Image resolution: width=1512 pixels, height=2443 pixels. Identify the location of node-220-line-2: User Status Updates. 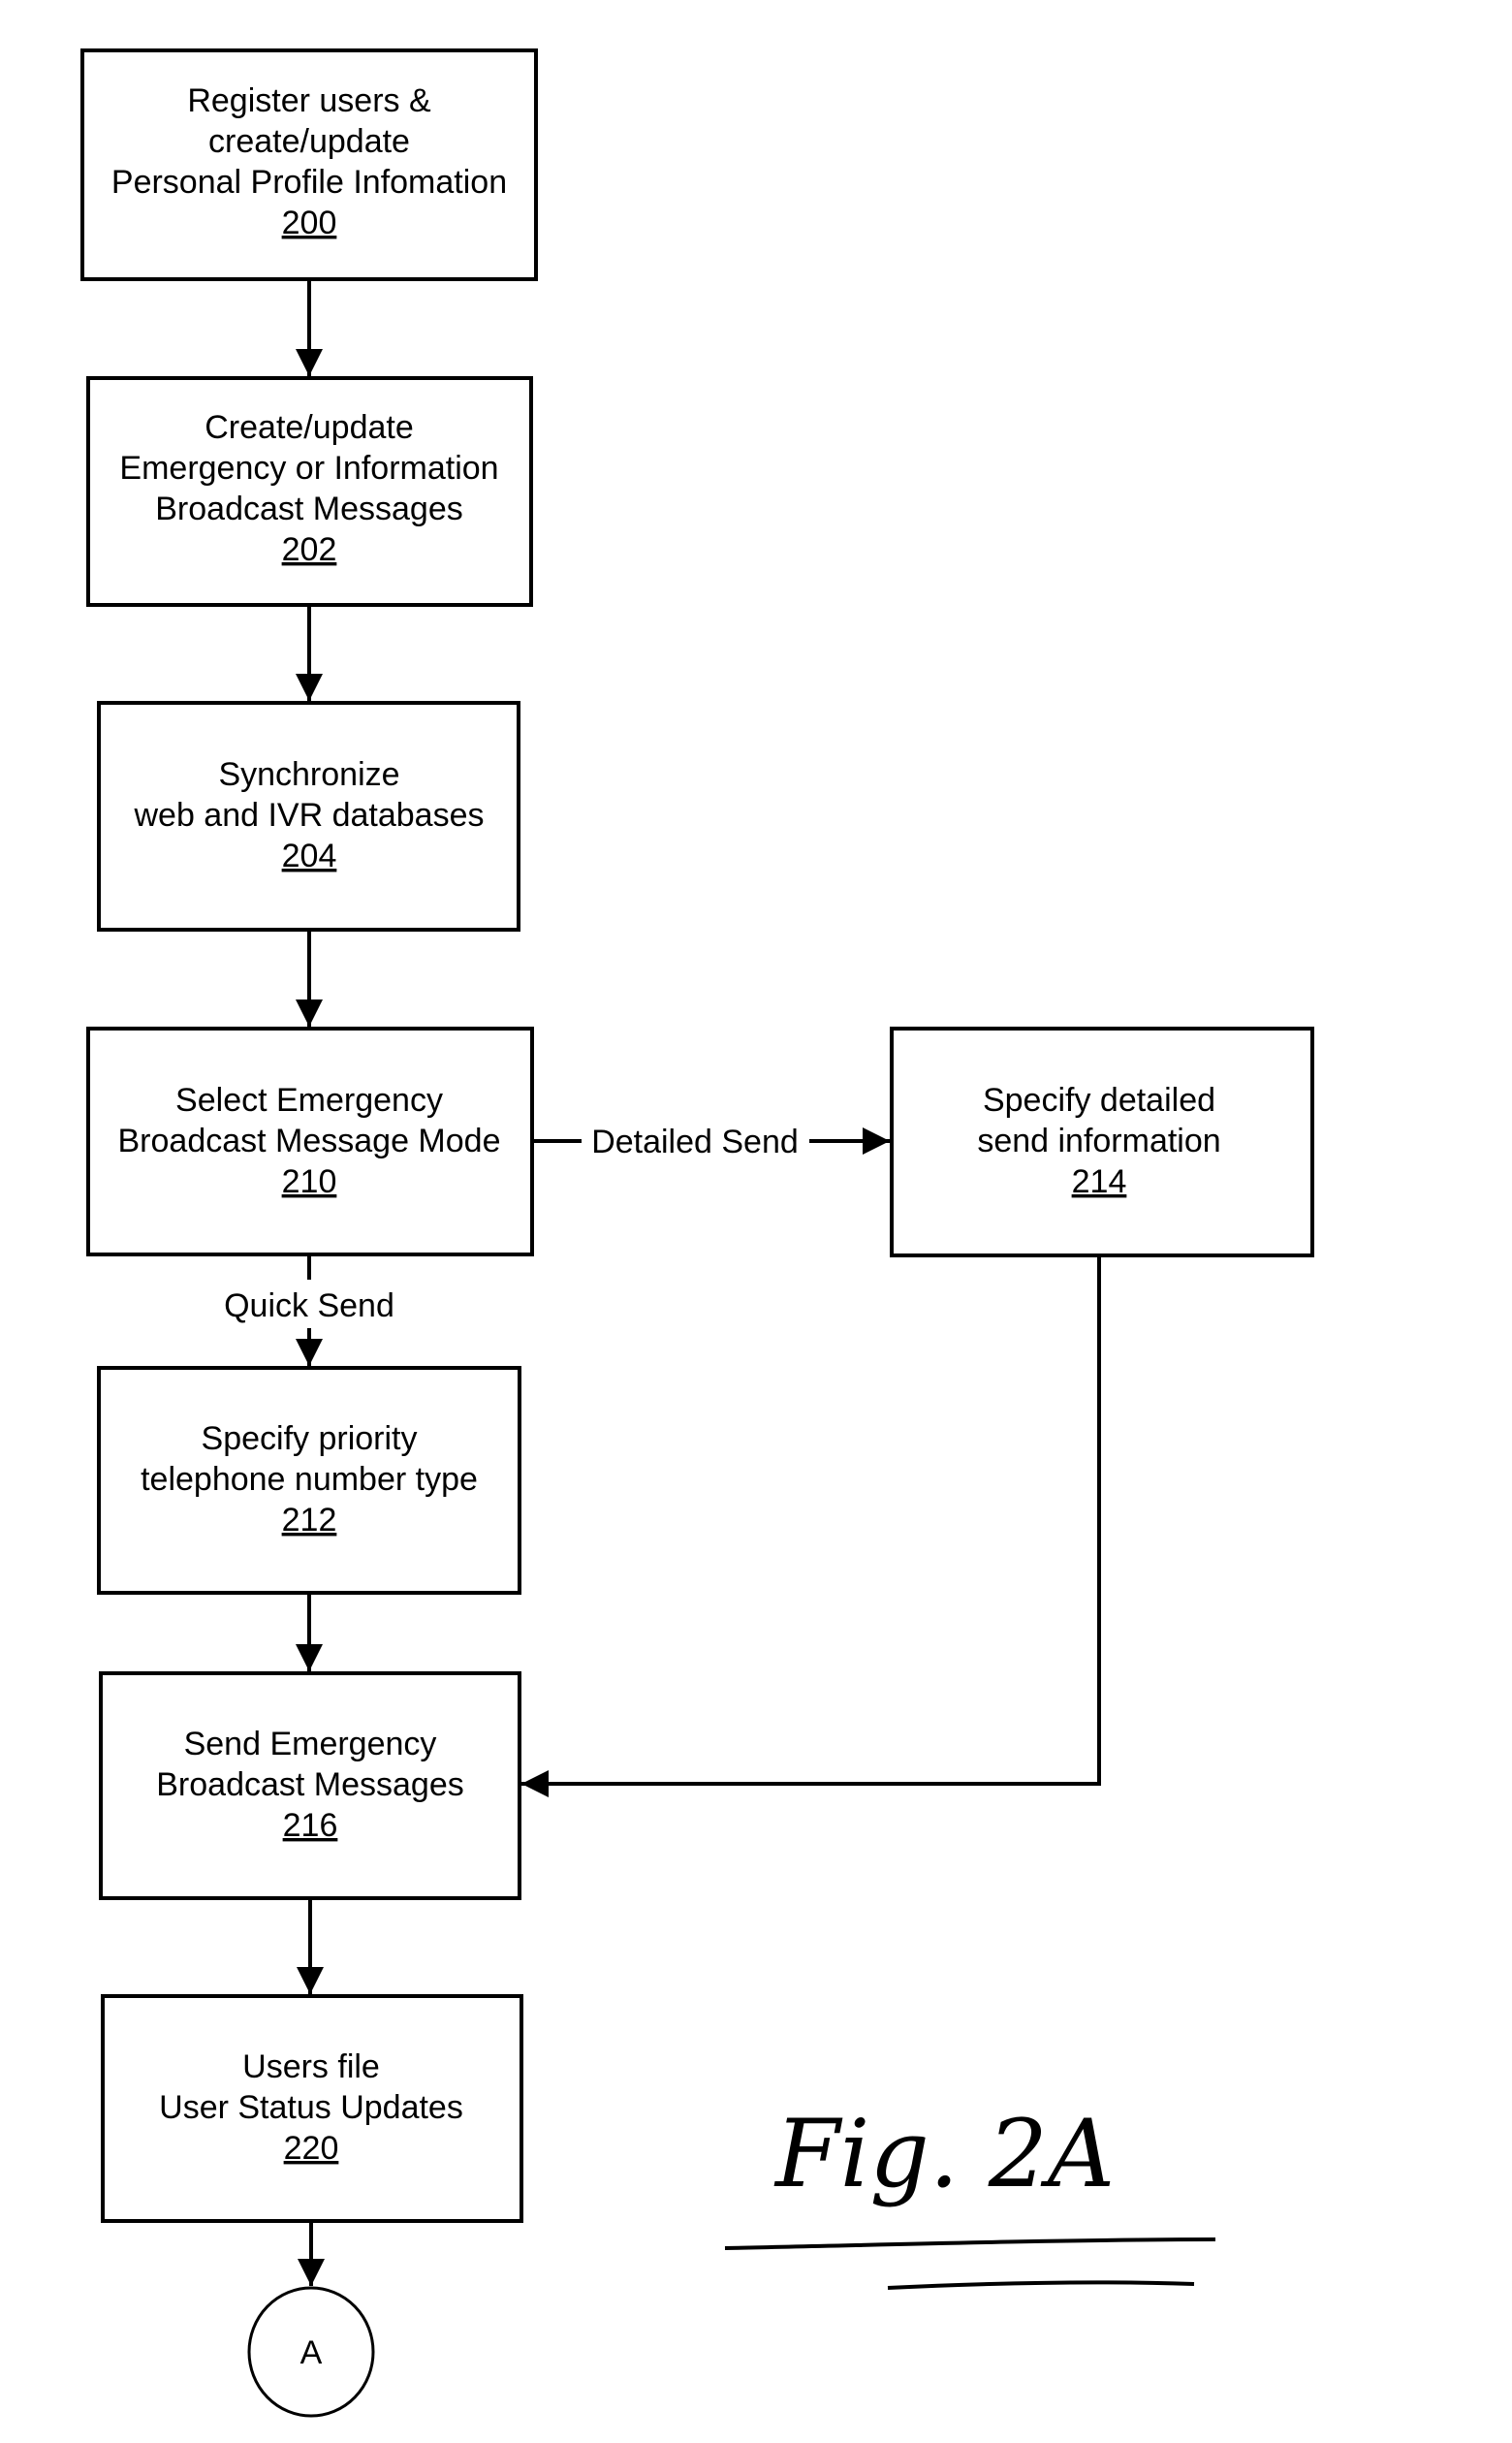
(311, 2107).